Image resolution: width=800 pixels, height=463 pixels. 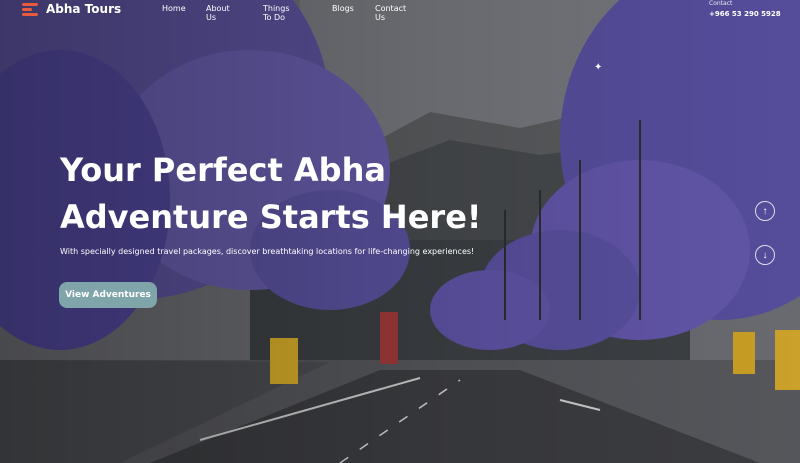 I want to click on nav-things-to-do: Things To Do, so click(x=276, y=13).